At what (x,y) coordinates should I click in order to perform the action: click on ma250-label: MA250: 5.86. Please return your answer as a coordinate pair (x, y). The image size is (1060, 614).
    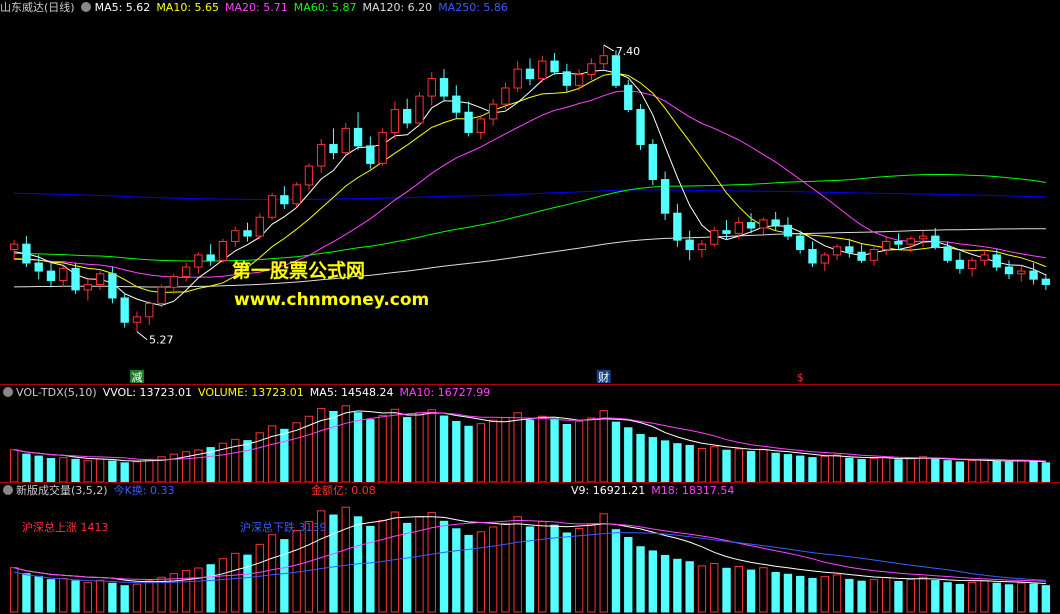
    Looking at the image, I should click on (473, 7).